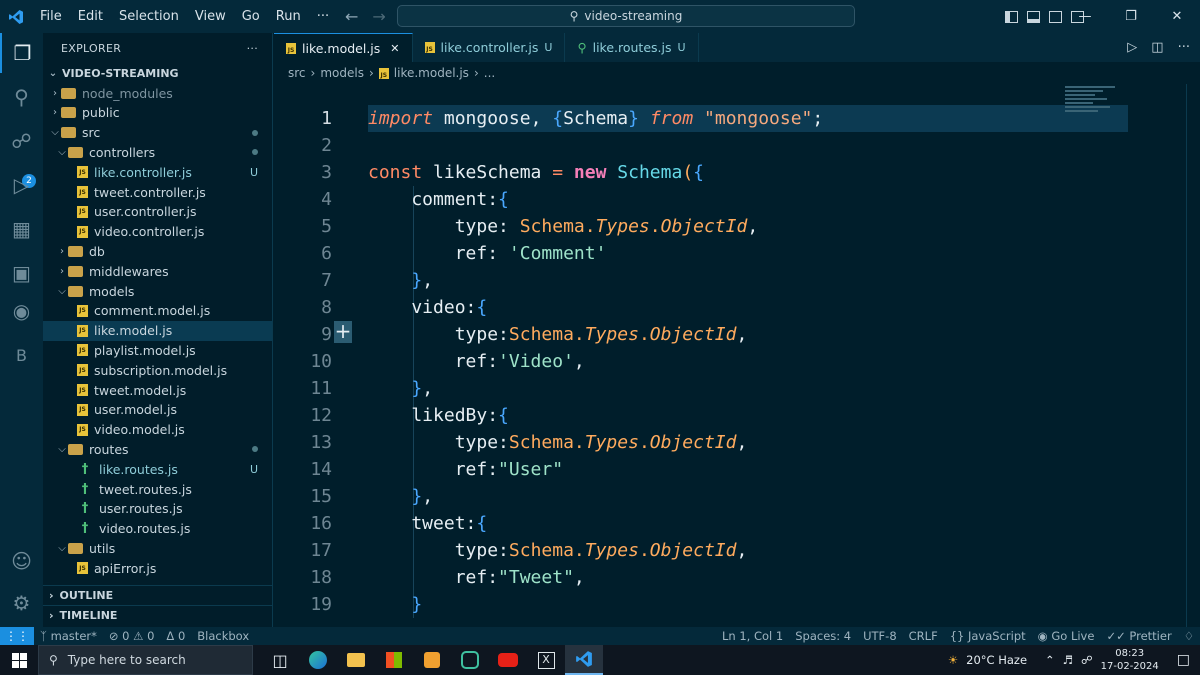 Image resolution: width=1200 pixels, height=675 pixels. What do you see at coordinates (1130, 660) in the screenshot?
I see `system-clock: 08:23 17-02-2024` at bounding box center [1130, 660].